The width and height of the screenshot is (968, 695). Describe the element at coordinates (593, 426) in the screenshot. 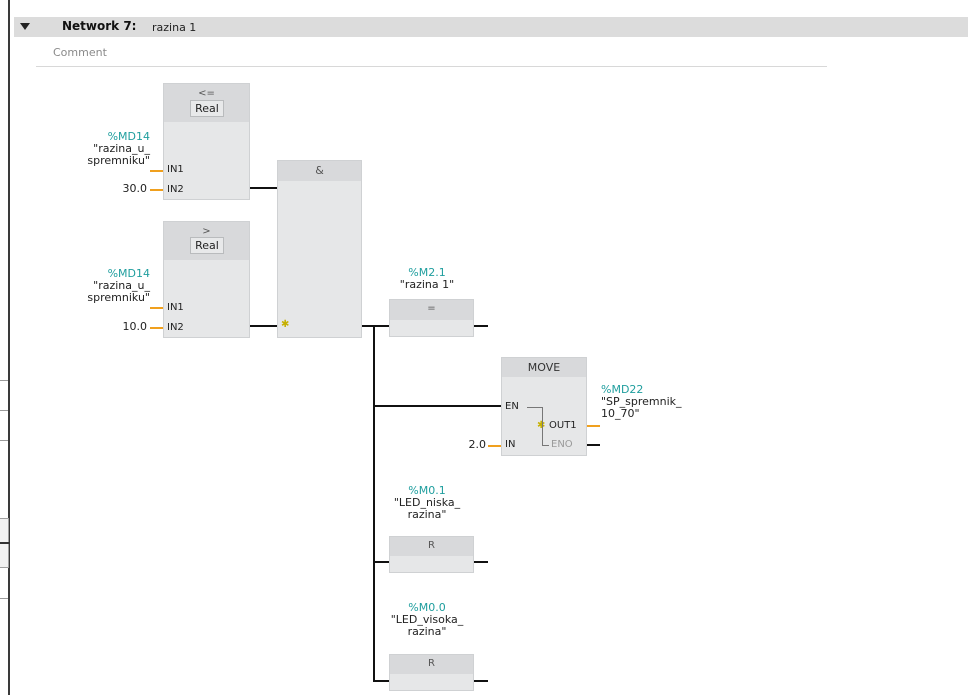

I see `move-out1-wire` at that location.